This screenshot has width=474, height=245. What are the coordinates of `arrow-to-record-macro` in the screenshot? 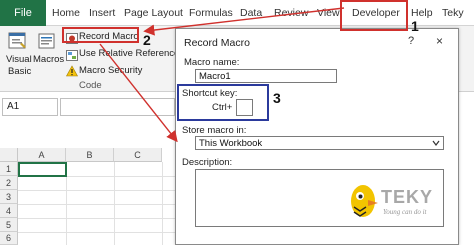 It's located at (244, 21).